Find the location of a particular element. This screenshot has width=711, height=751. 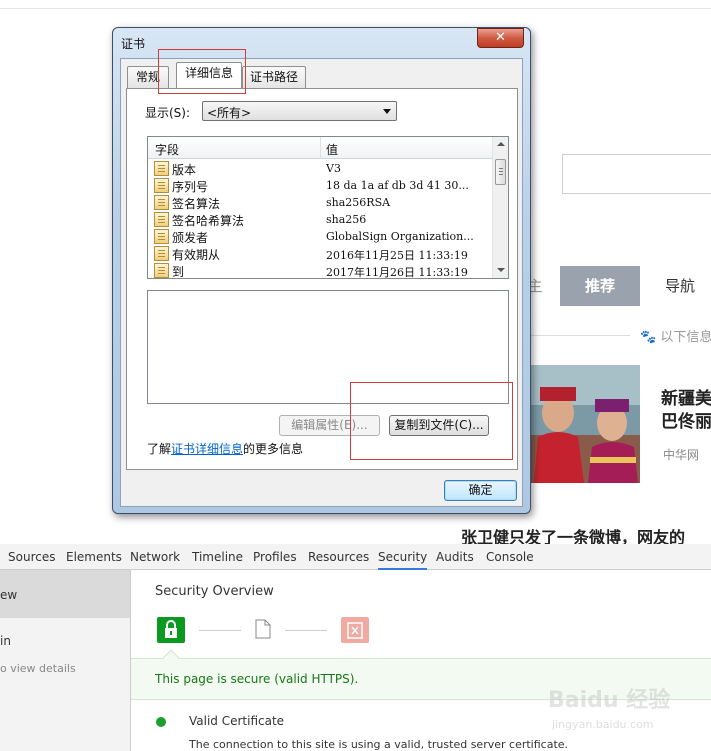

news-title-line2: 巴佟丽 is located at coordinates (686, 422).